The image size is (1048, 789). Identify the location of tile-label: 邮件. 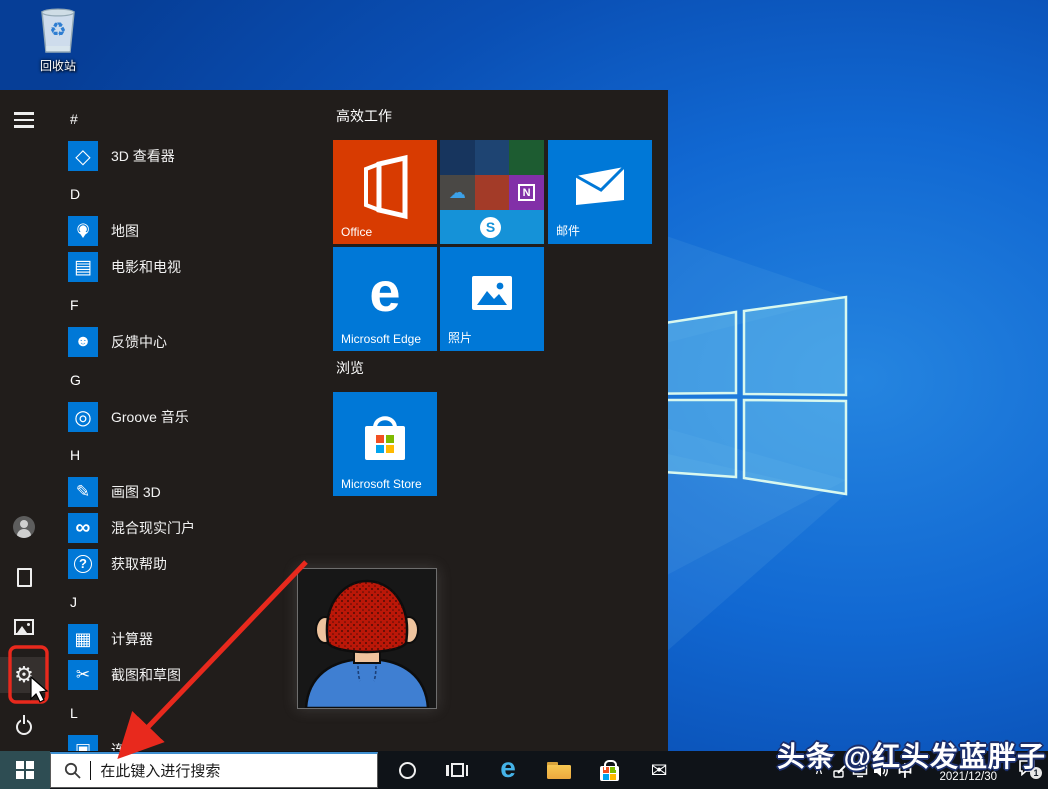
(568, 231).